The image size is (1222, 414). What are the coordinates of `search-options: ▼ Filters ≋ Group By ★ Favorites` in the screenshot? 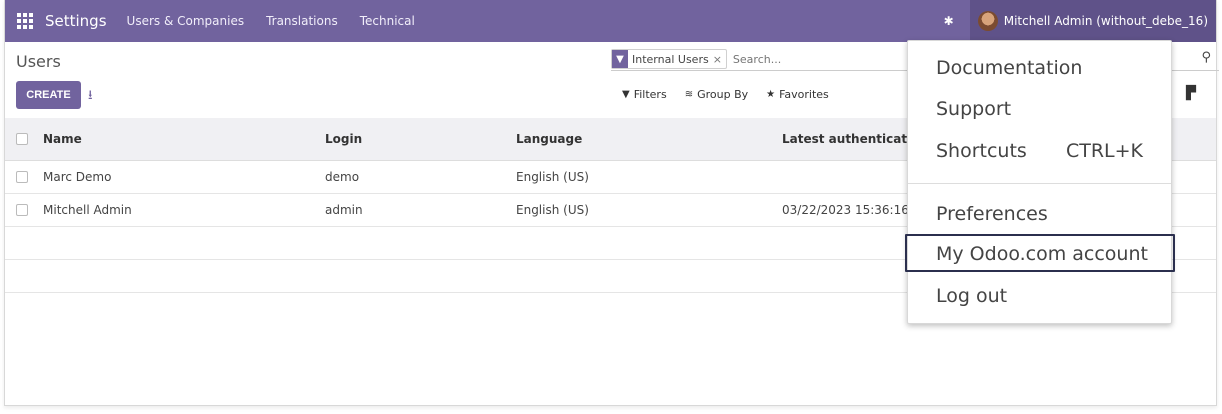 It's located at (734, 94).